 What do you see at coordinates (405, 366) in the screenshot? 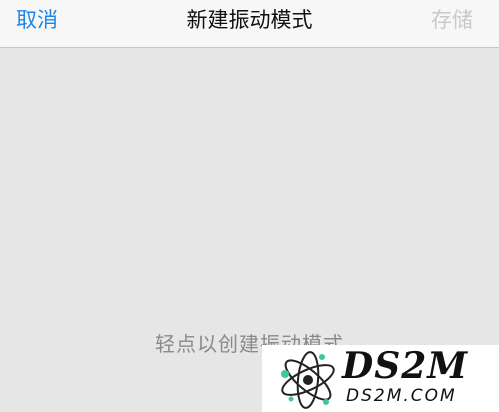
I see `watermark-title: DS2M` at bounding box center [405, 366].